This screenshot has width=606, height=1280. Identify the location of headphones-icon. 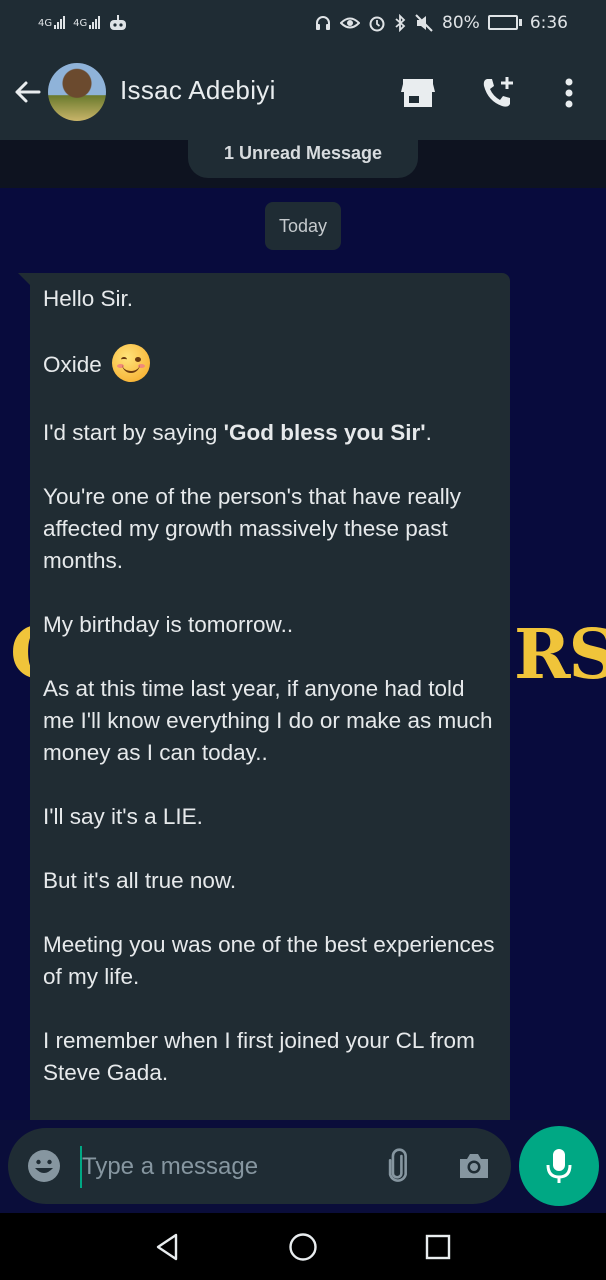
(323, 22).